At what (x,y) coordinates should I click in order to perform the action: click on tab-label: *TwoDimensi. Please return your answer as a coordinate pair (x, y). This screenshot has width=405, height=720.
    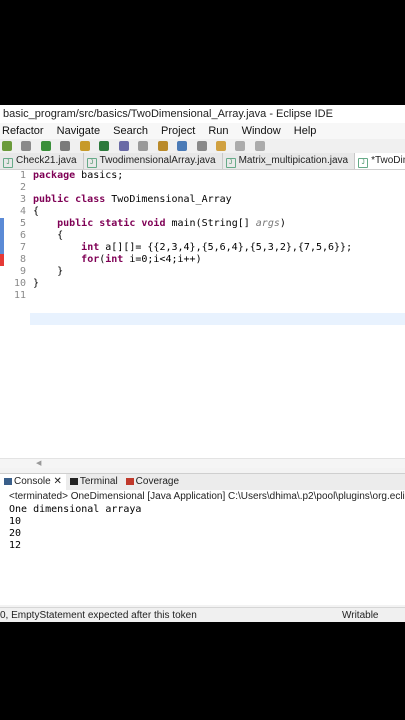
    Looking at the image, I should click on (388, 160).